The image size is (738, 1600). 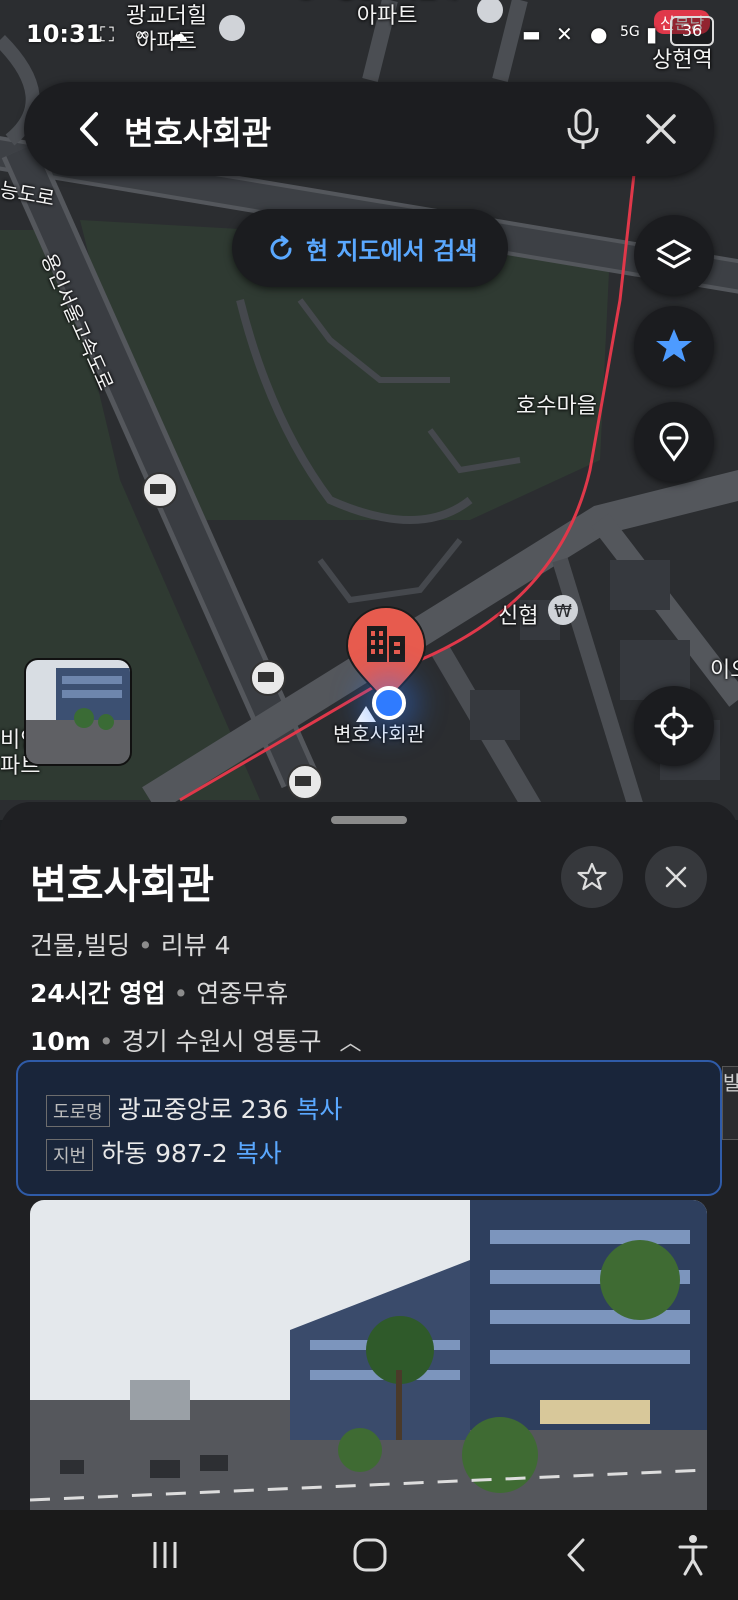 What do you see at coordinates (369, 1128) in the screenshot?
I see `address-detail-box: 도로명 광교중앙로 236 복사 지번 하동 987-2 복사` at bounding box center [369, 1128].